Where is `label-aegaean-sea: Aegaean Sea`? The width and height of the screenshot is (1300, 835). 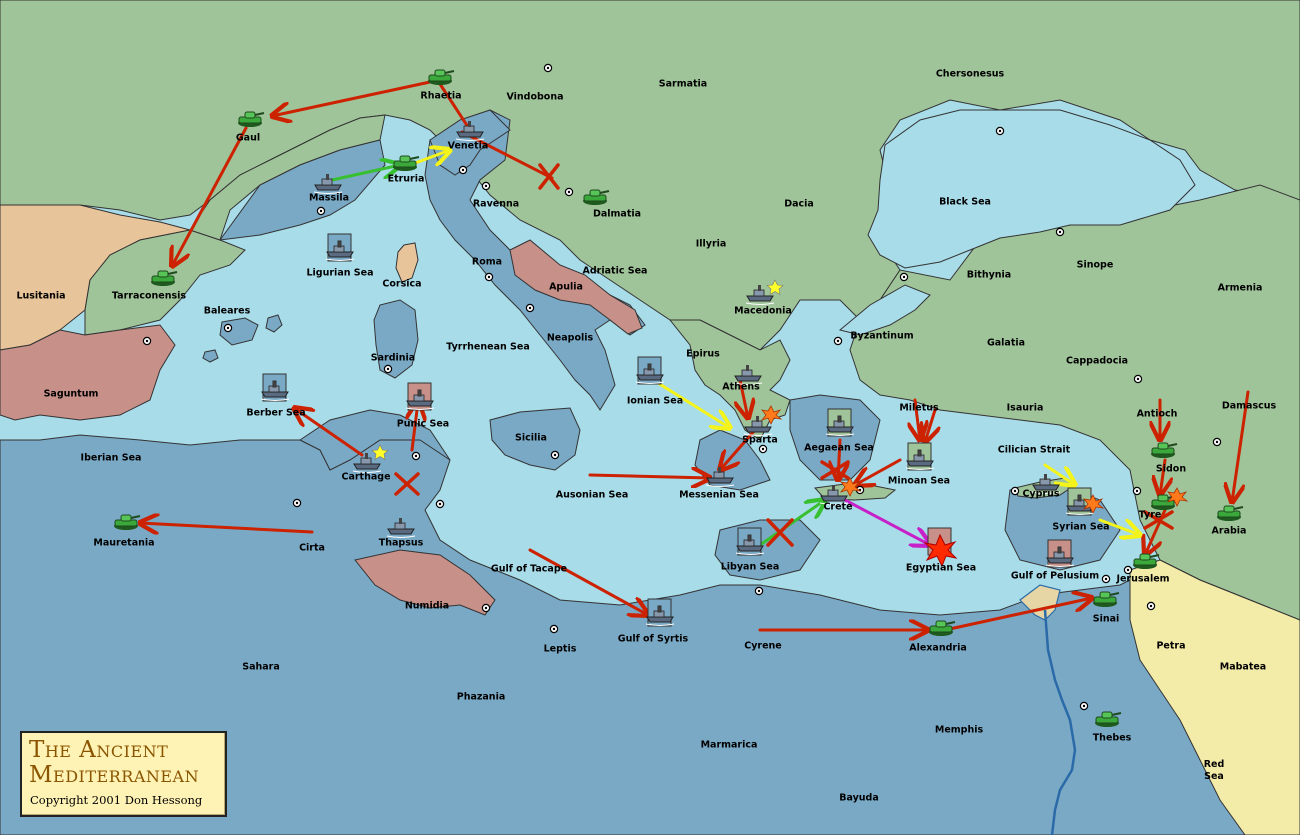 label-aegaean-sea: Aegaean Sea is located at coordinates (839, 448).